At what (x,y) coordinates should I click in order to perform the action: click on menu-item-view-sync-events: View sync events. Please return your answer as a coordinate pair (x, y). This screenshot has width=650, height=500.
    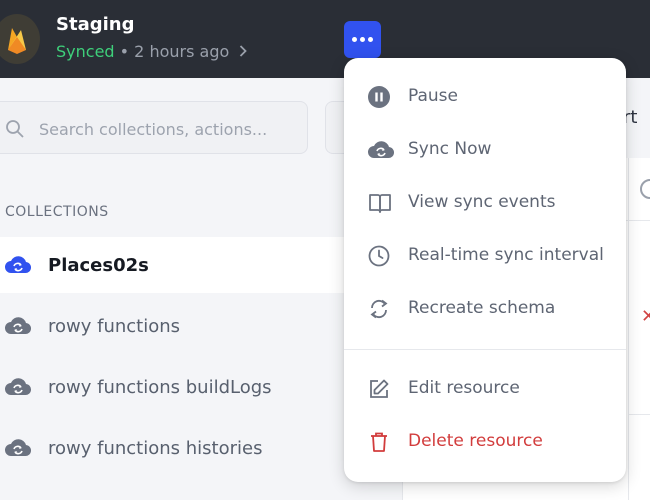
    Looking at the image, I should click on (485, 203).